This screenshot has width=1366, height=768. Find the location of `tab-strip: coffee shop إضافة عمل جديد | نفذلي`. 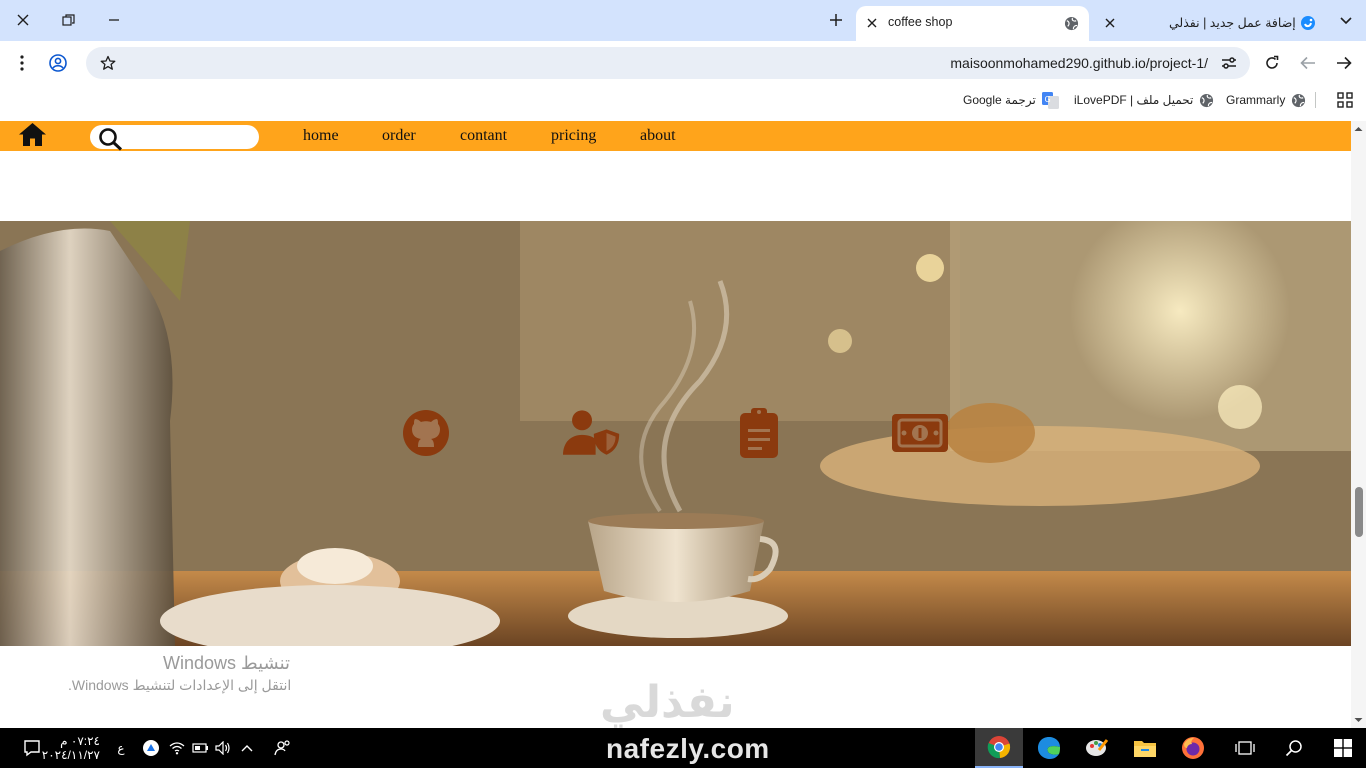

tab-strip: coffee shop إضافة عمل جديد | نفذلي is located at coordinates (683, 20).